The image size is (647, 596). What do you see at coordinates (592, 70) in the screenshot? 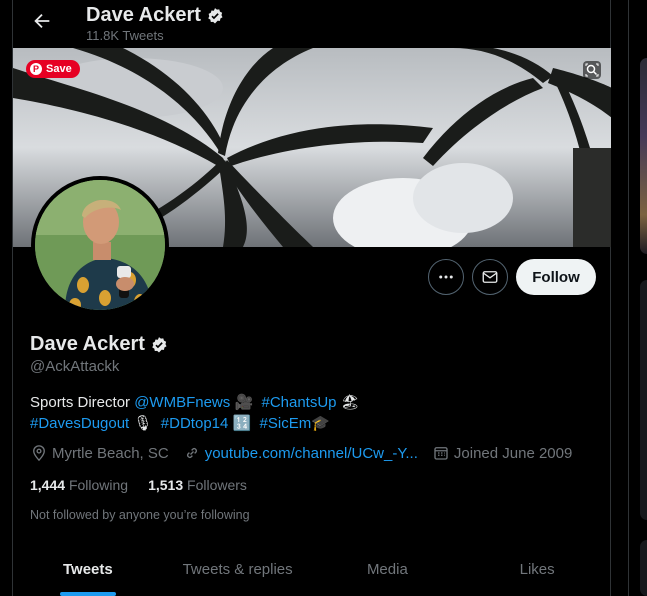
I see `lens-icon` at bounding box center [592, 70].